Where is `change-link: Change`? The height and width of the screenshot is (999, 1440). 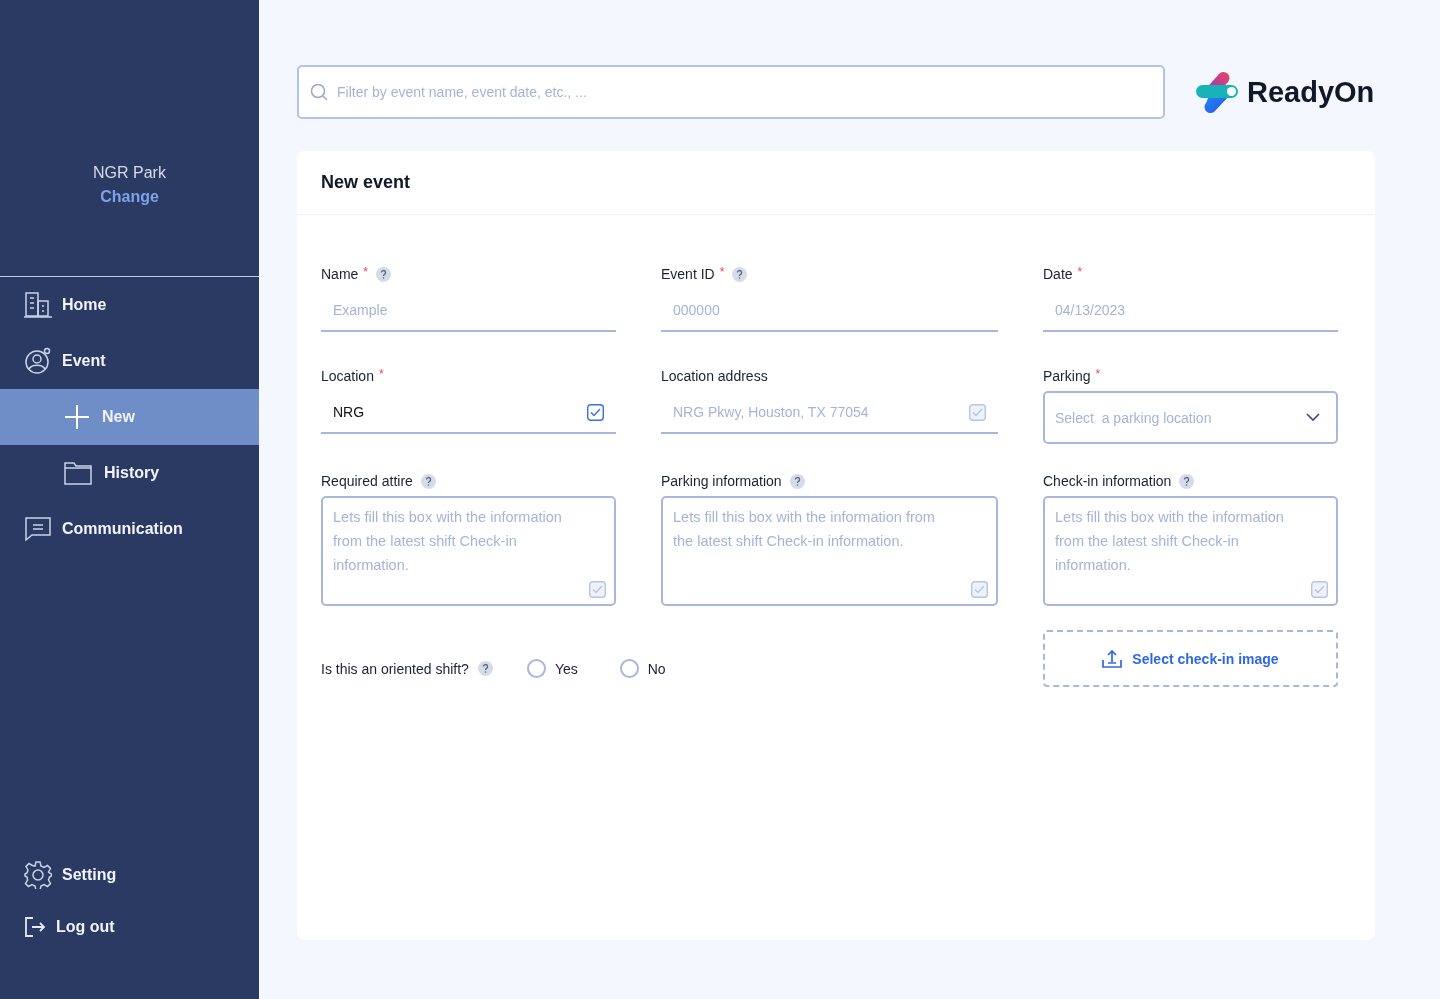
change-link: Change is located at coordinates (129, 197).